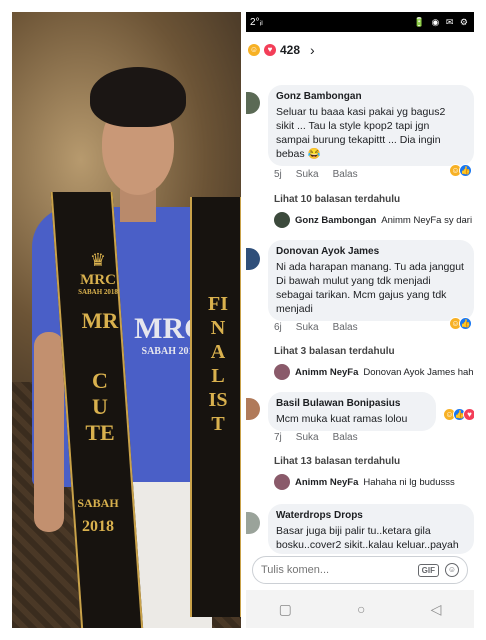  Describe the element at coordinates (256, 22) in the screenshot. I see `status-left: 2°ᵢₗ` at that location.